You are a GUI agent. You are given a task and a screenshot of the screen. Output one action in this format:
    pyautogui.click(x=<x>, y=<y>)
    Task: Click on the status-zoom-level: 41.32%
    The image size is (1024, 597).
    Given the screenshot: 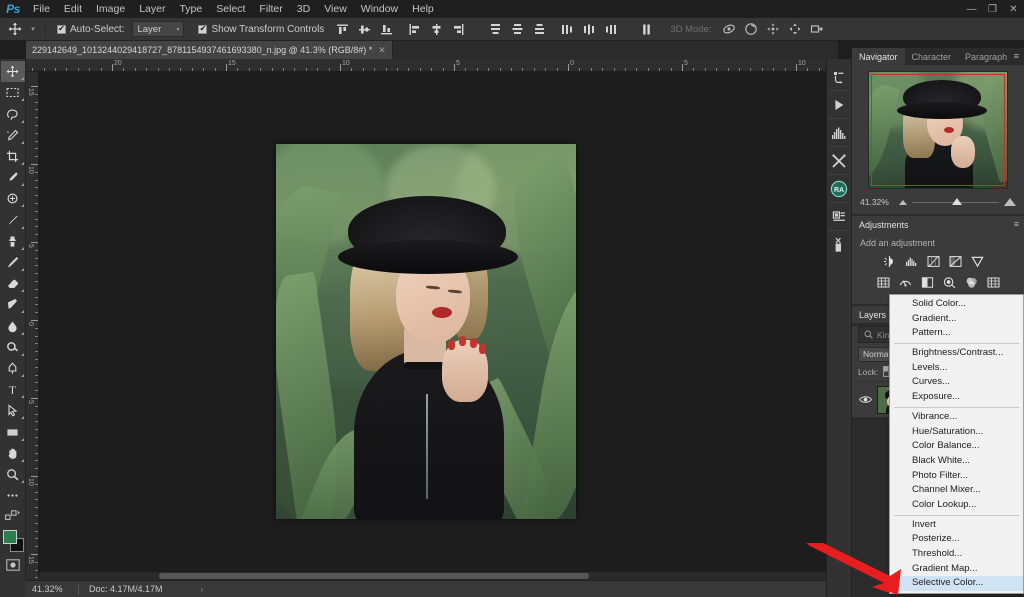 What is the action you would take?
    pyautogui.click(x=55, y=589)
    